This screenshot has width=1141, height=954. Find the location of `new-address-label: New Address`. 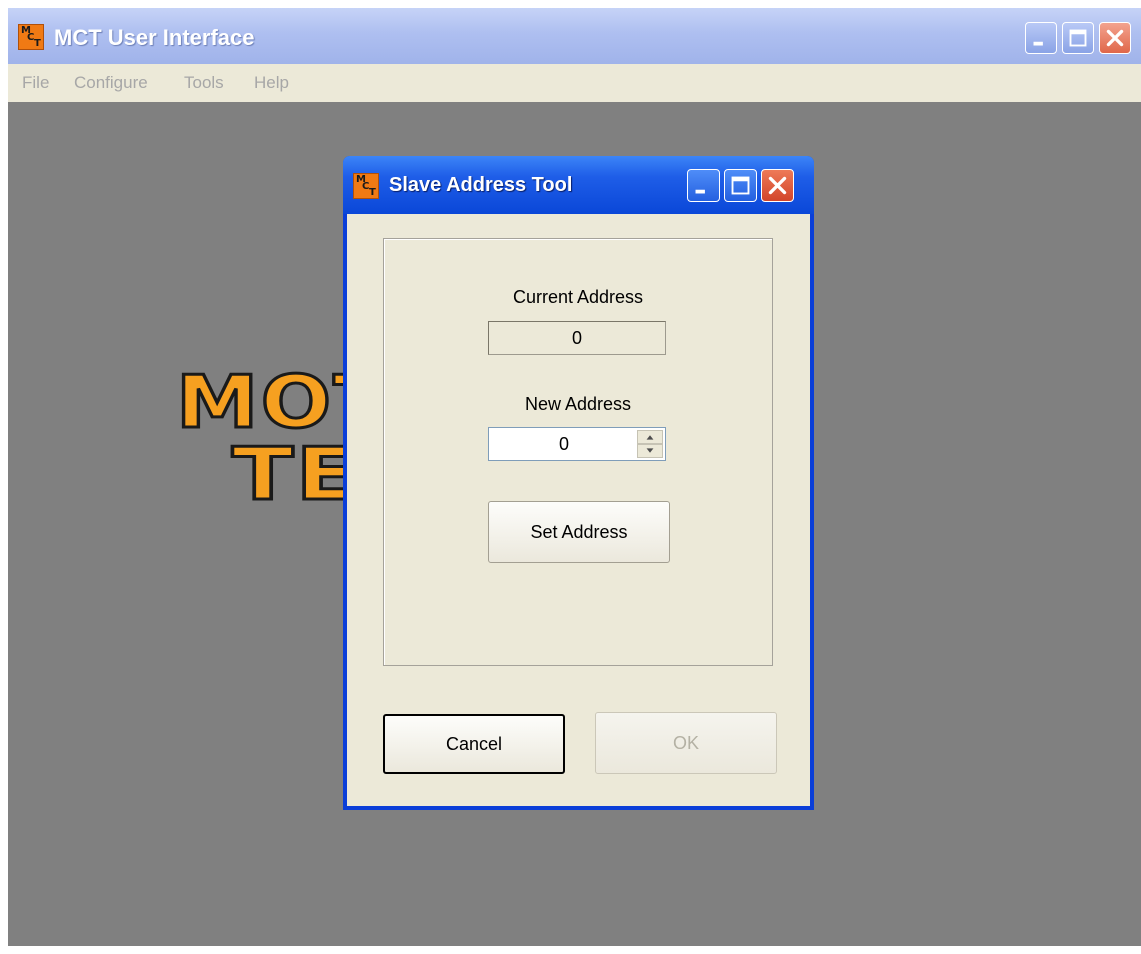

new-address-label: New Address is located at coordinates (578, 404).